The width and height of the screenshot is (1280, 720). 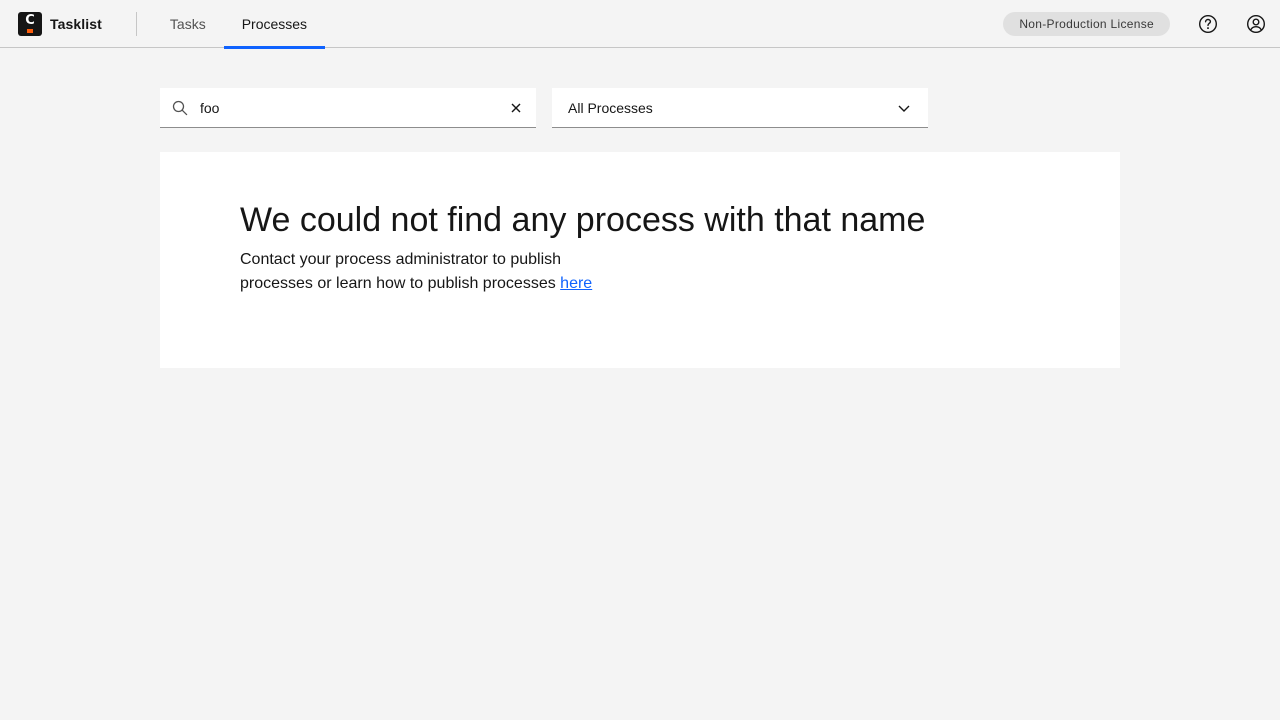 I want to click on search-input, so click(x=310, y=107).